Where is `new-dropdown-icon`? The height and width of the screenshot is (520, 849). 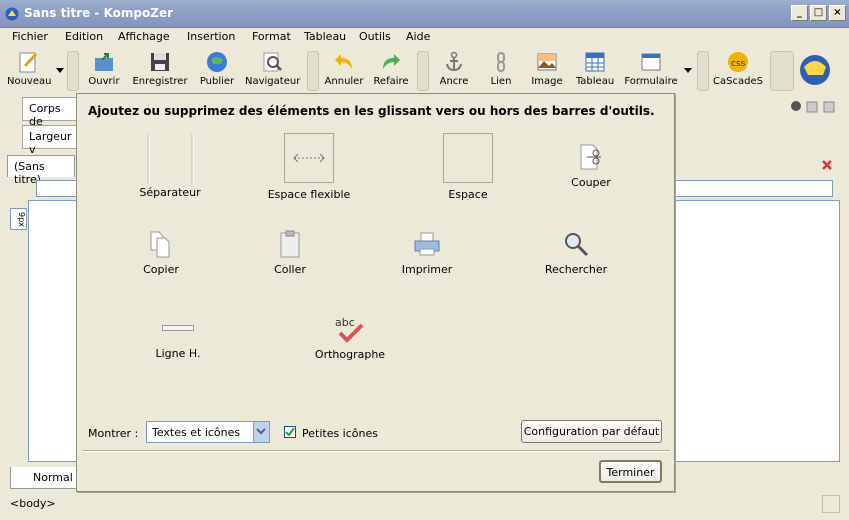 new-dropdown-icon is located at coordinates (60, 70).